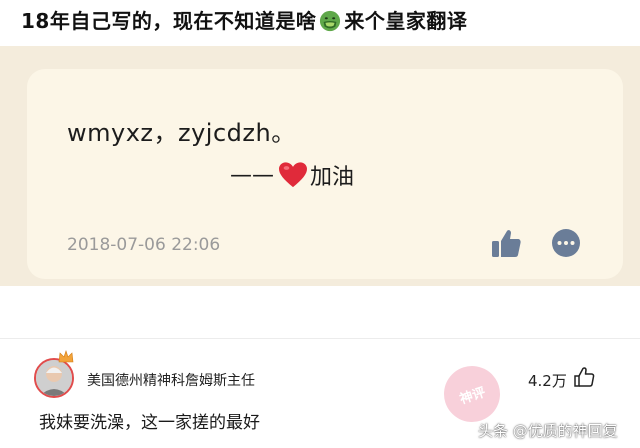  I want to click on avatar-portrait-icon, so click(54, 378).